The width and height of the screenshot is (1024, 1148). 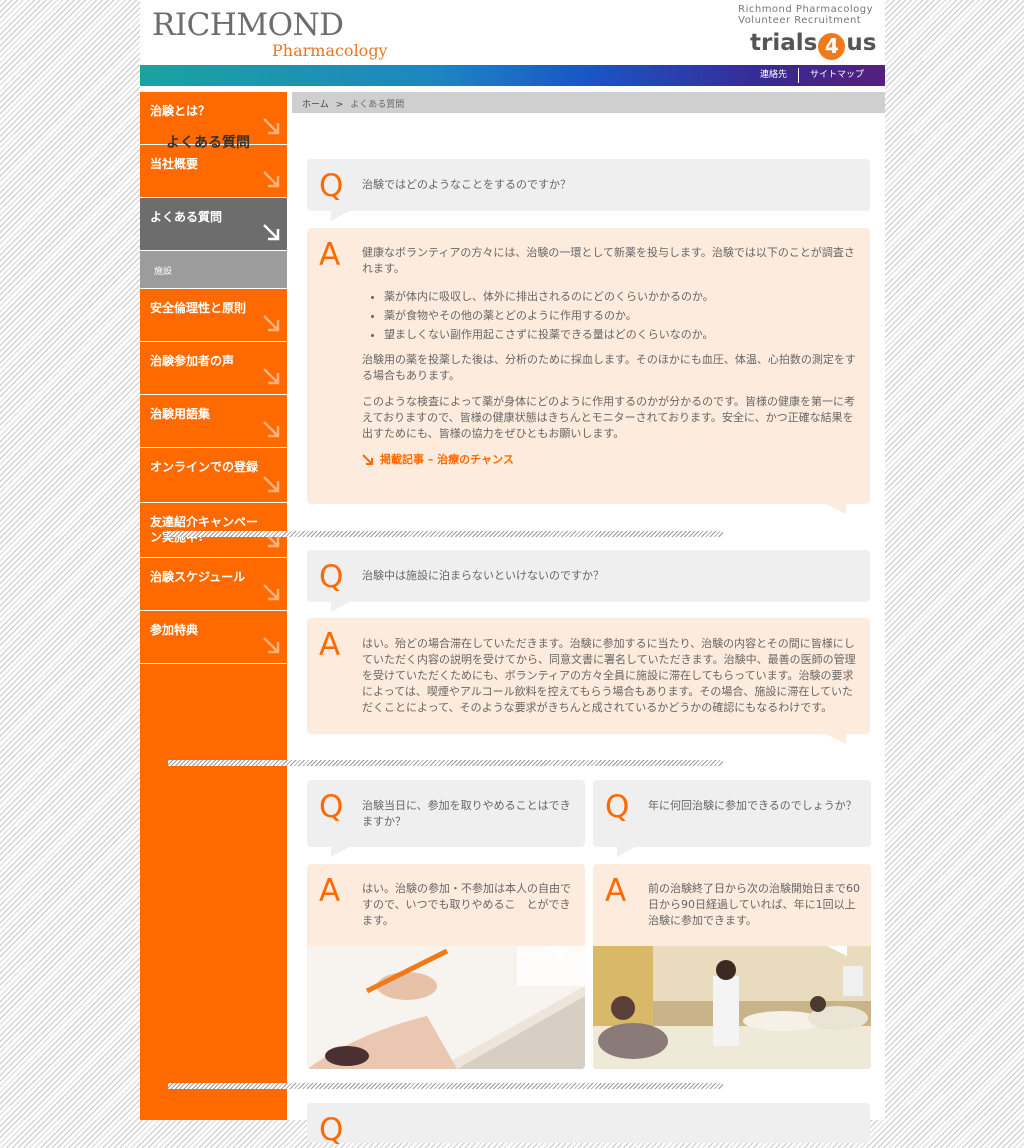 I want to click on sidebar-item-schedule: 治験スケジュール, so click(x=213, y=584).